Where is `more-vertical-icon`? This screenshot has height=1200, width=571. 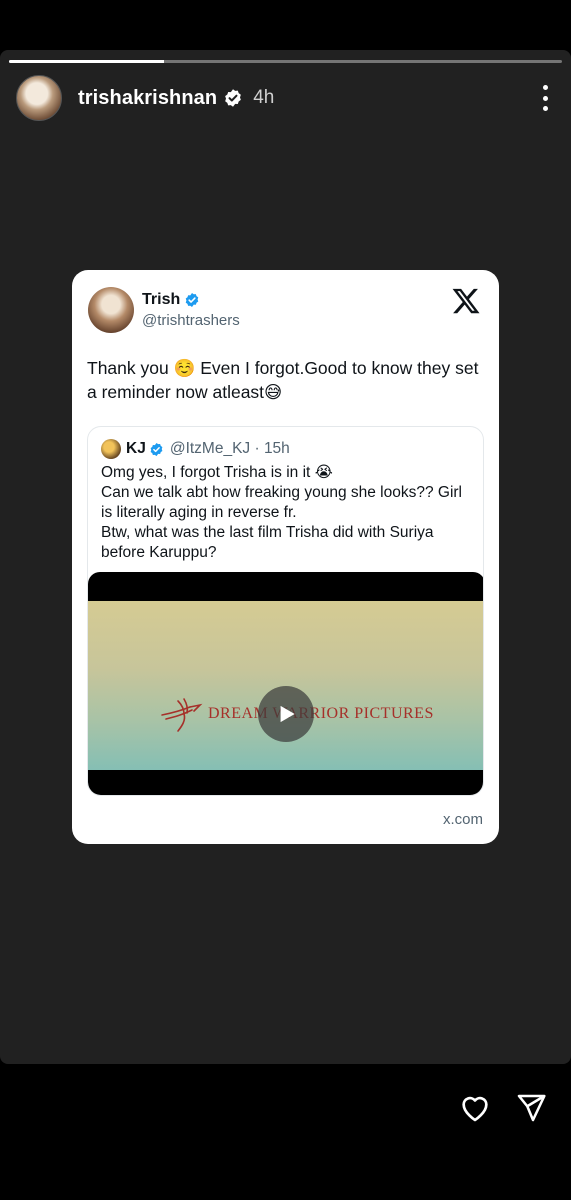 more-vertical-icon is located at coordinates (545, 98).